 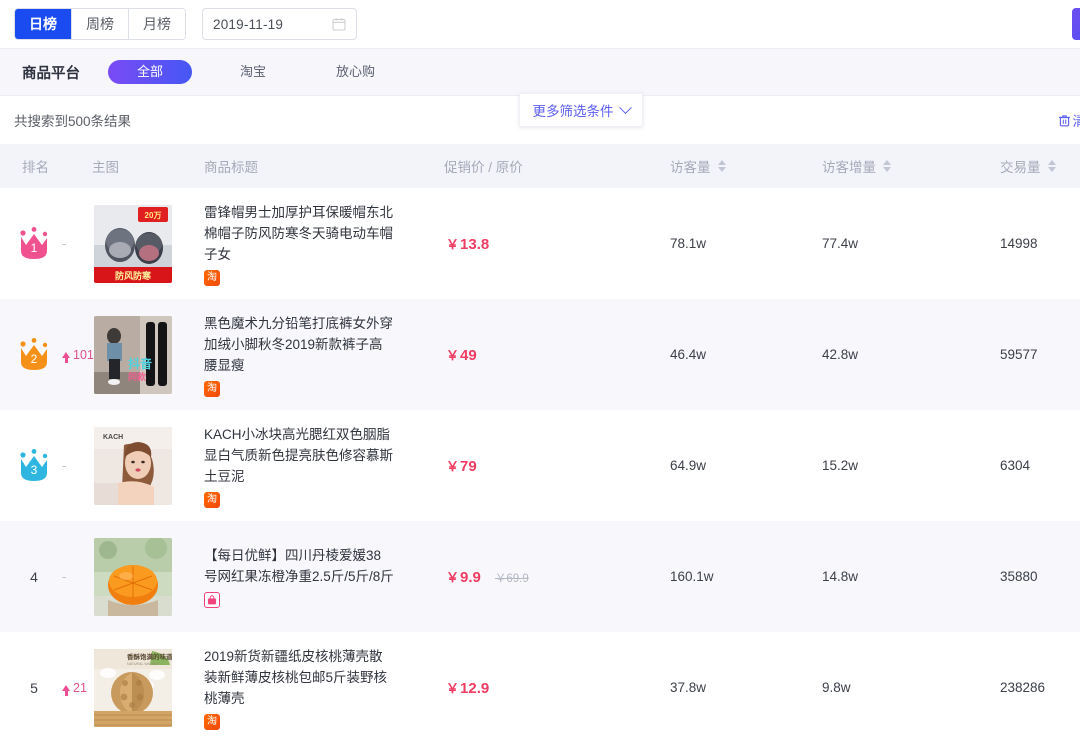 I want to click on cell-trades: 6304, so click(x=1015, y=465).